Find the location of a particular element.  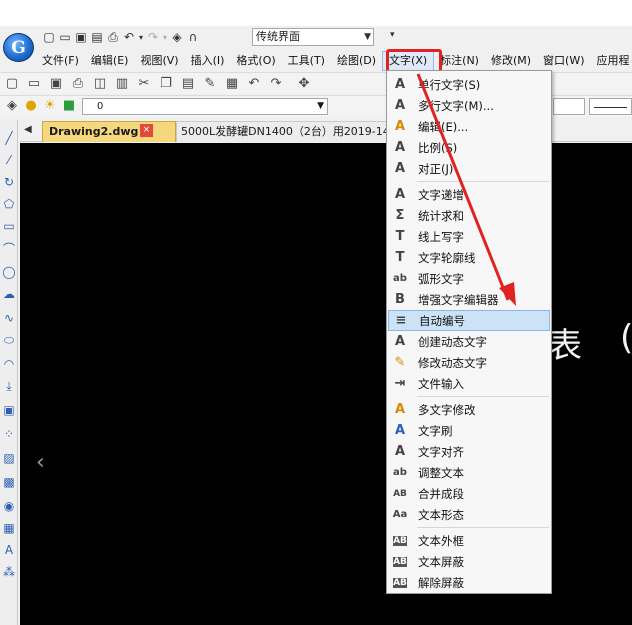

menu-file: 文件(F) is located at coordinates (60, 61).